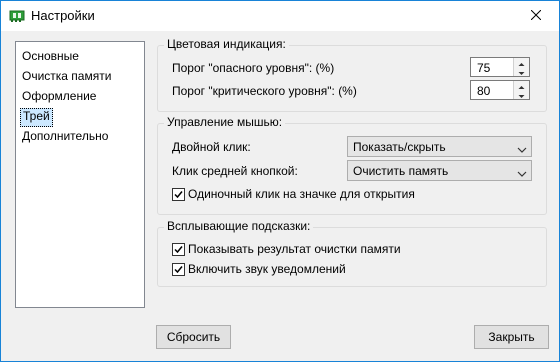 Image resolution: width=560 pixels, height=362 pixels. I want to click on double-click-dropdown: Показать/скрыть, so click(439, 146).